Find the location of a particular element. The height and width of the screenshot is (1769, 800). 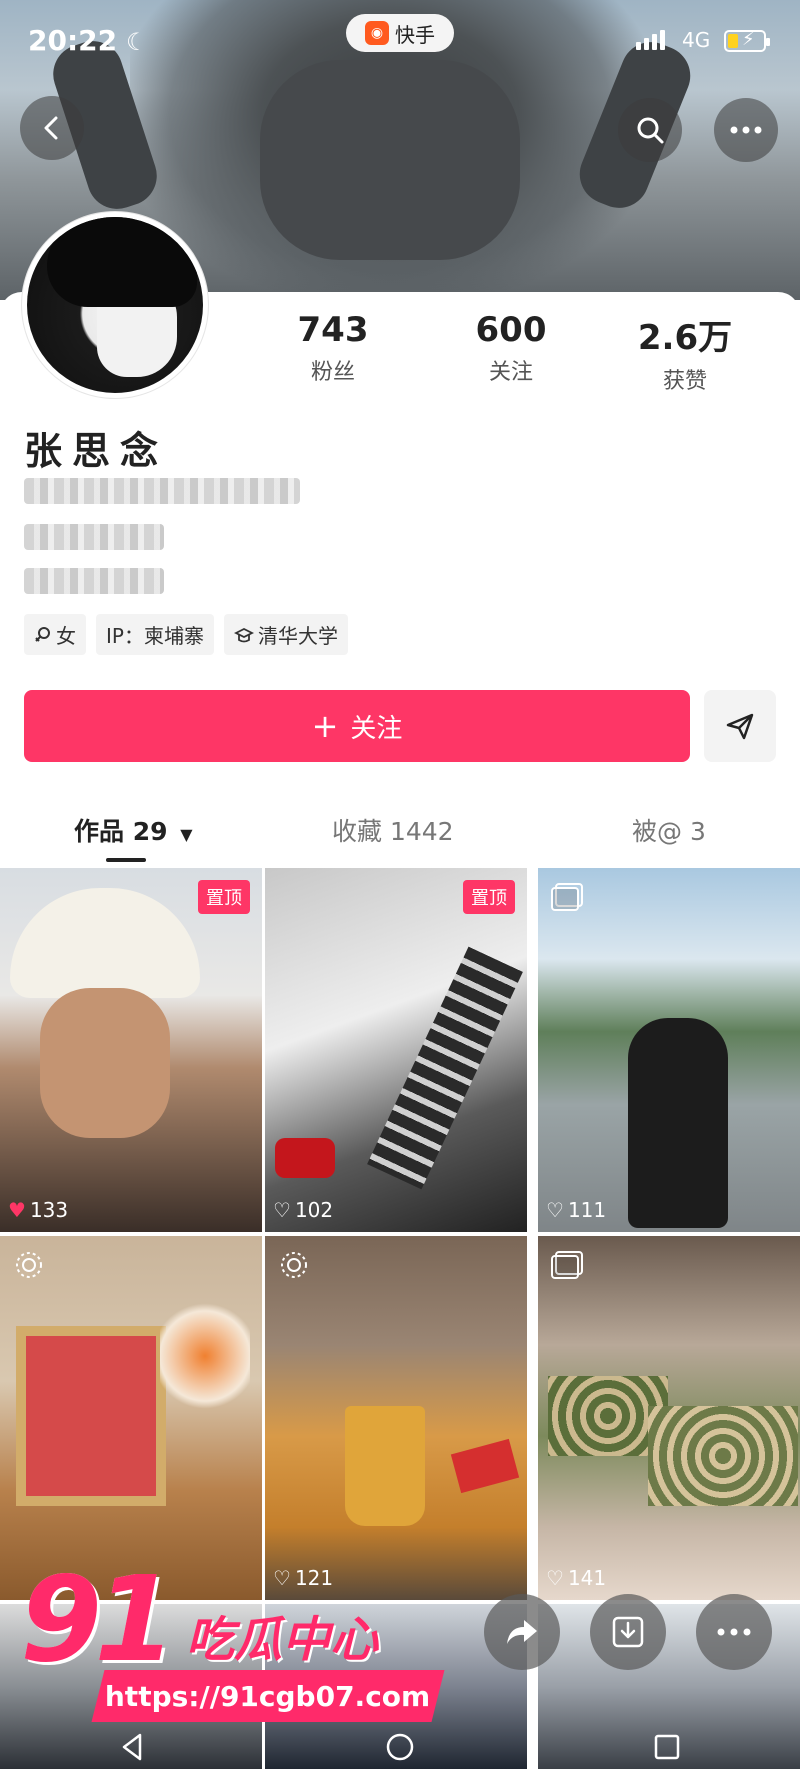

likes-value: 102 is located at coordinates (314, 1210).